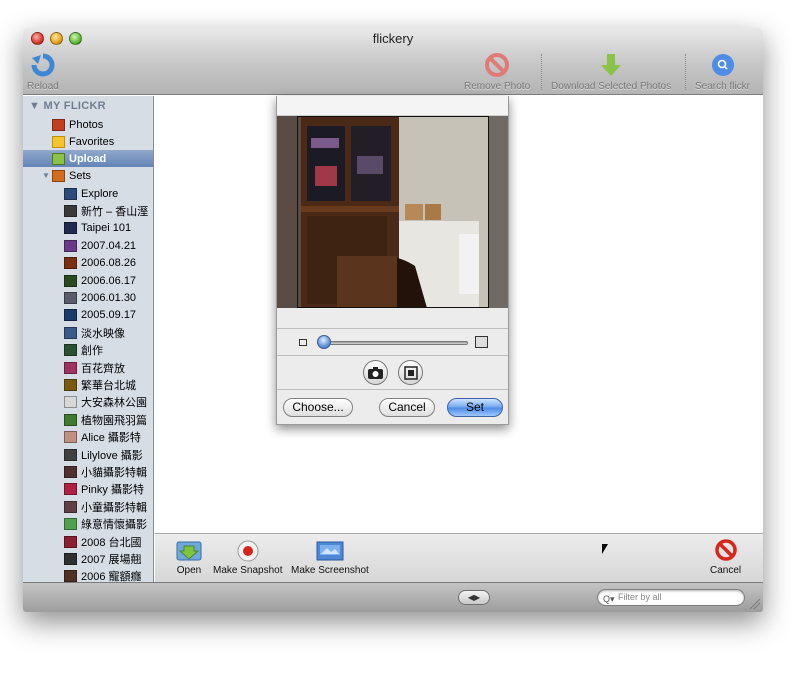  What do you see at coordinates (111, 559) in the screenshot?
I see `sidebar-set-label: 2007 展場翹` at bounding box center [111, 559].